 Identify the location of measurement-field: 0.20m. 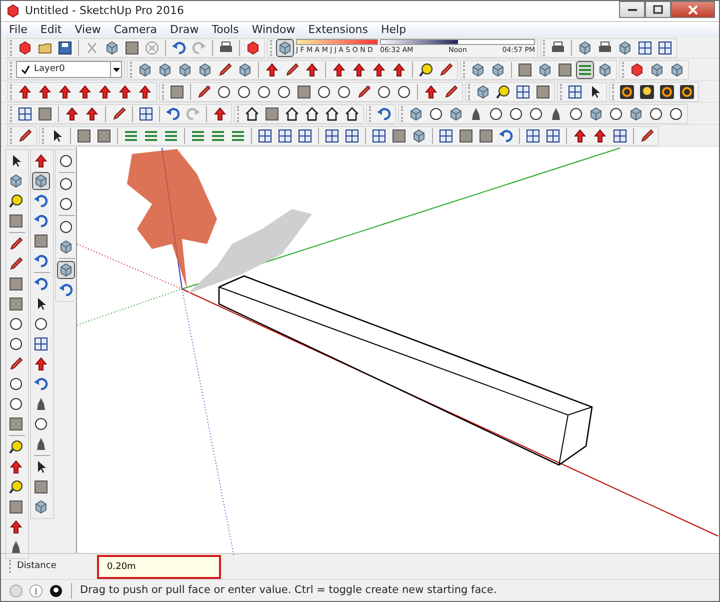
(159, 566).